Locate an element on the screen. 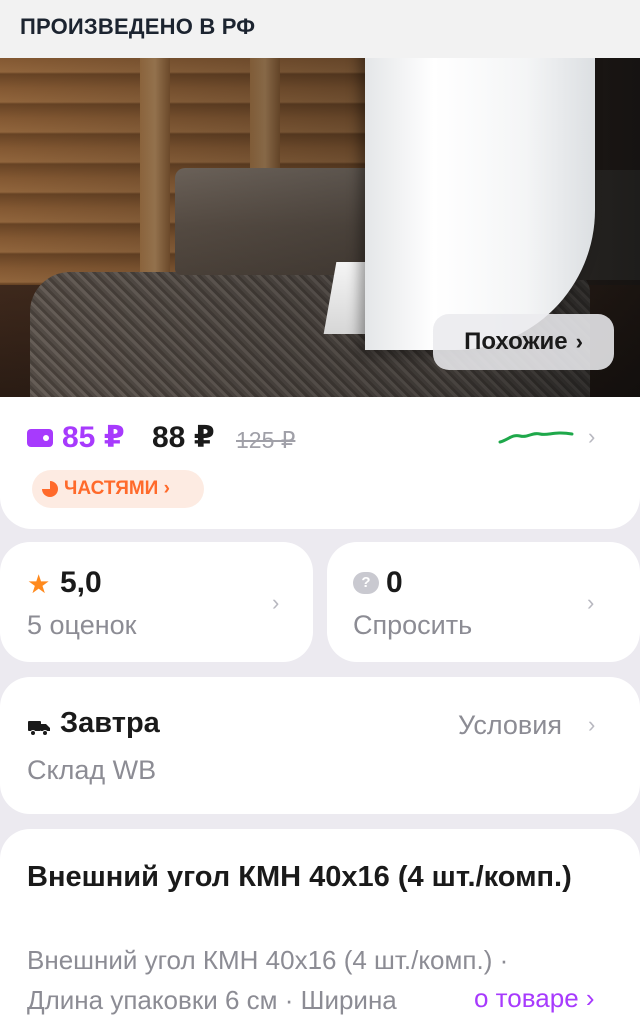  installment-badge: ЧАСТЯМИ › is located at coordinates (118, 489).